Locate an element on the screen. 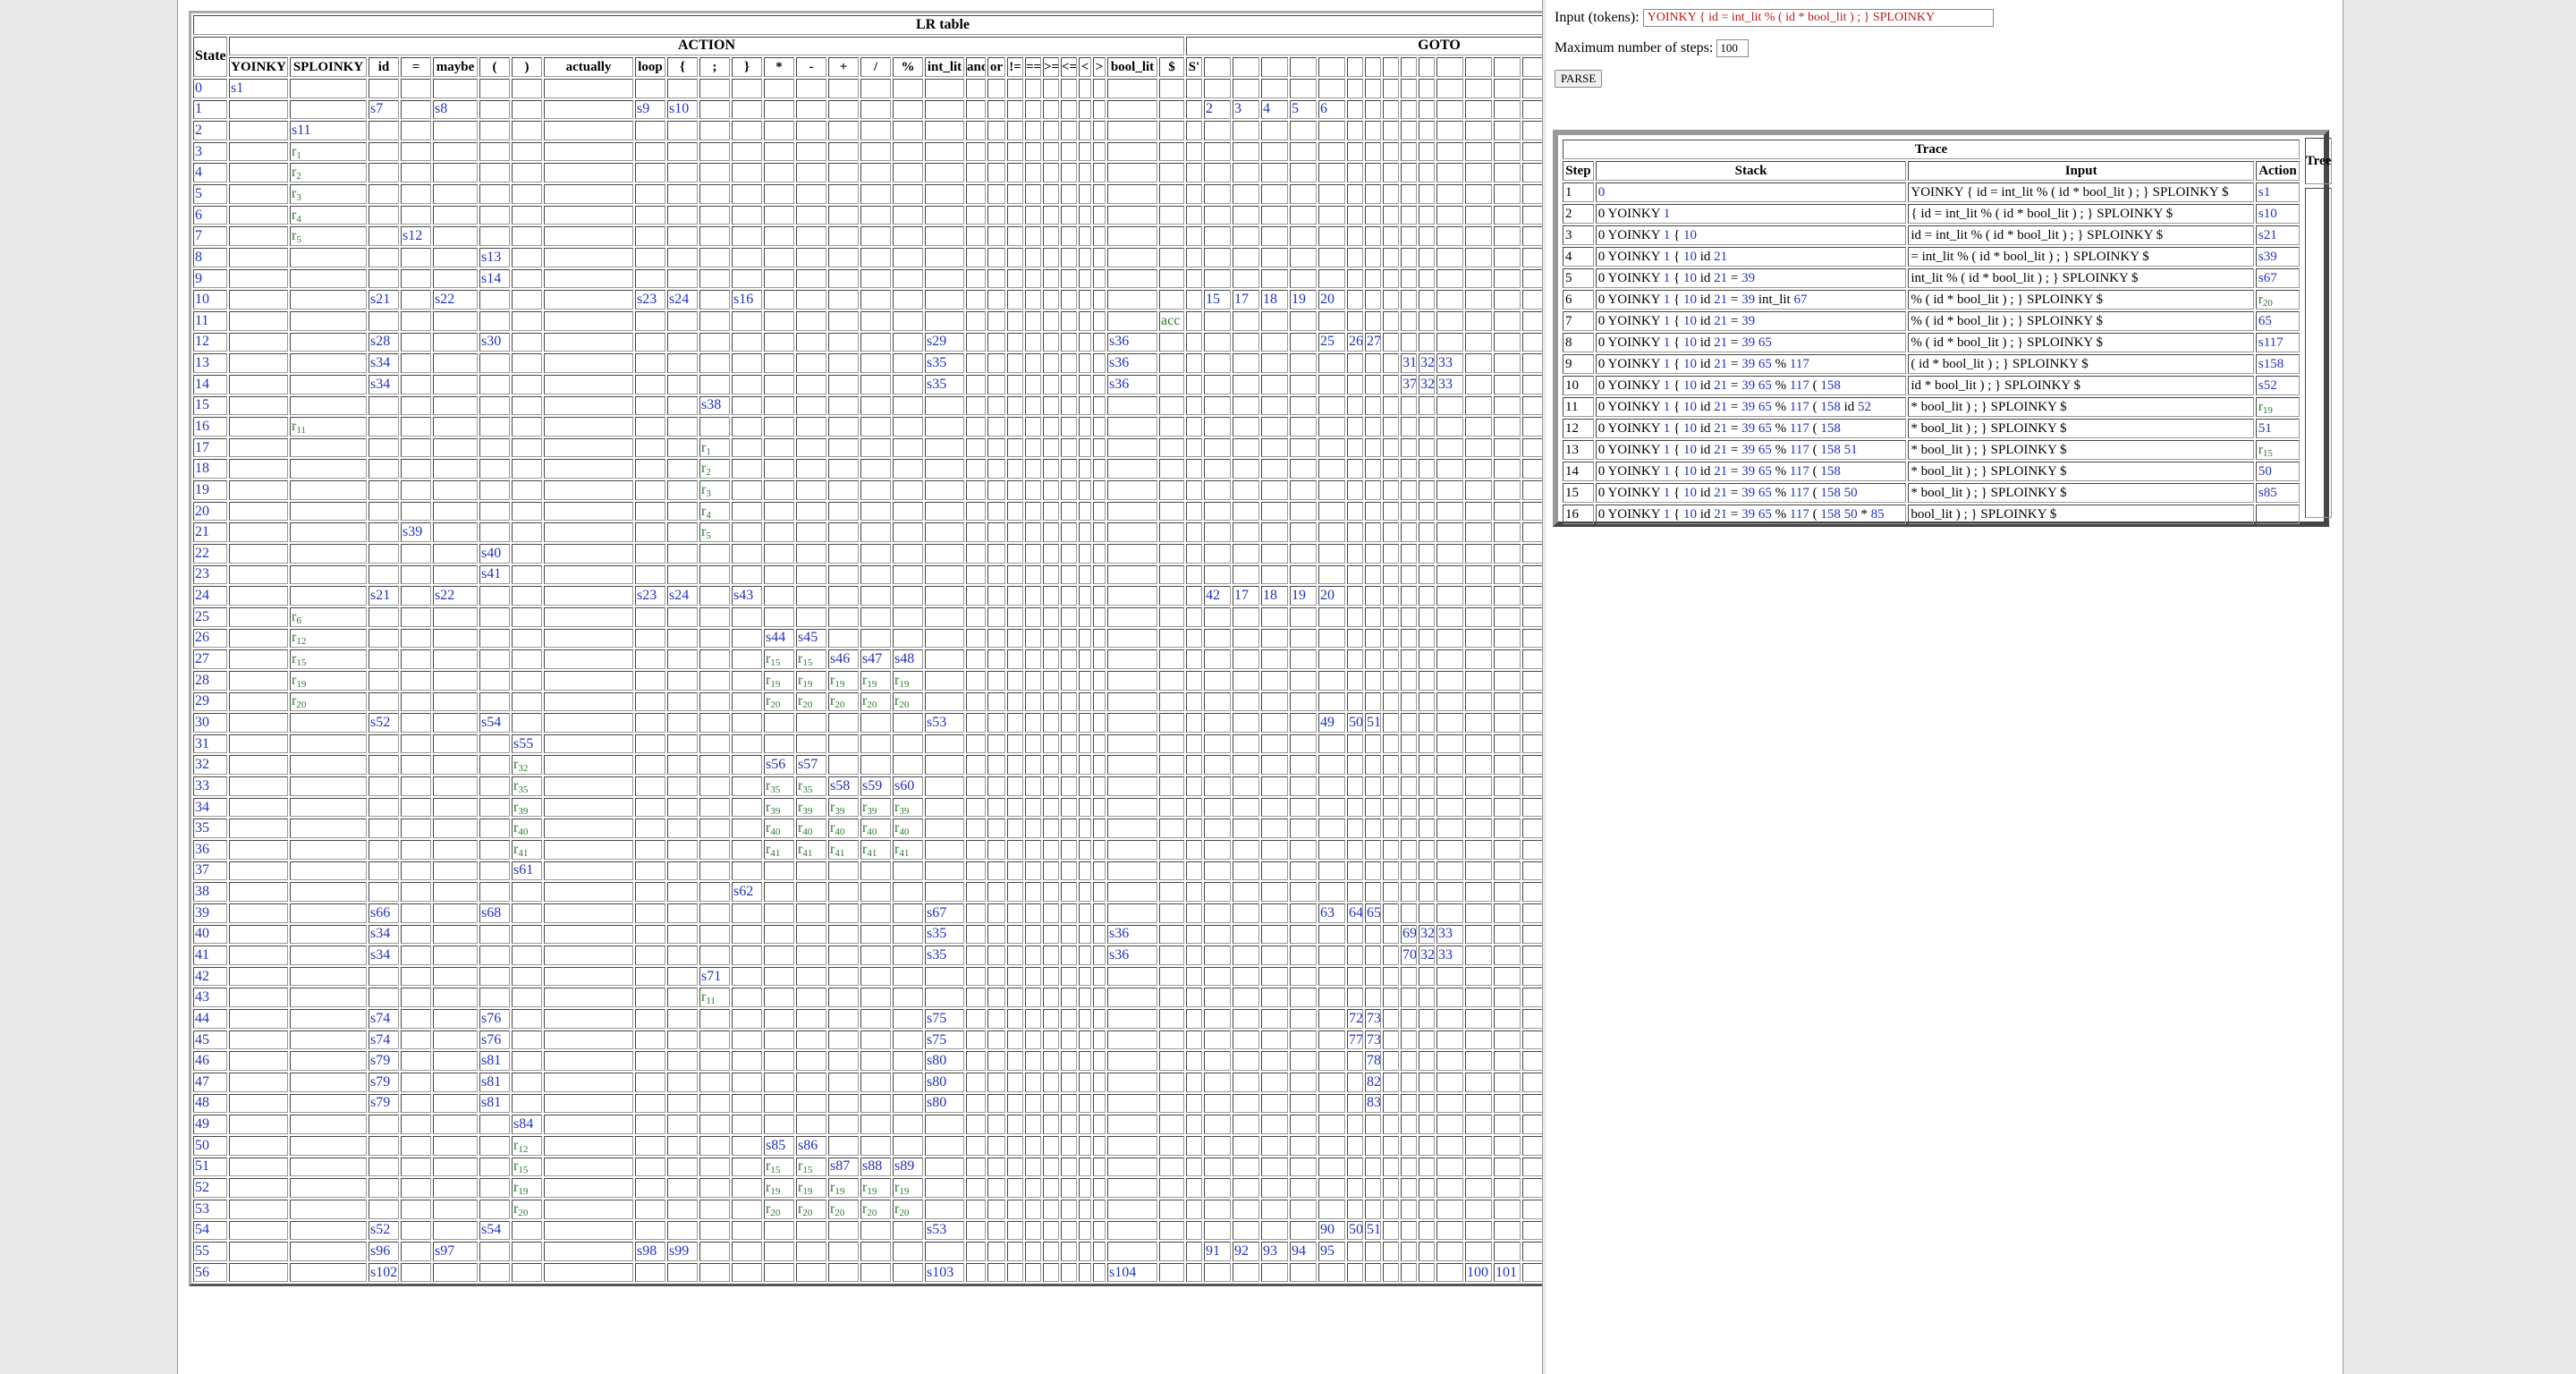 Image resolution: width=2576 pixels, height=1374 pixels. state-cell: 22 is located at coordinates (210, 554).